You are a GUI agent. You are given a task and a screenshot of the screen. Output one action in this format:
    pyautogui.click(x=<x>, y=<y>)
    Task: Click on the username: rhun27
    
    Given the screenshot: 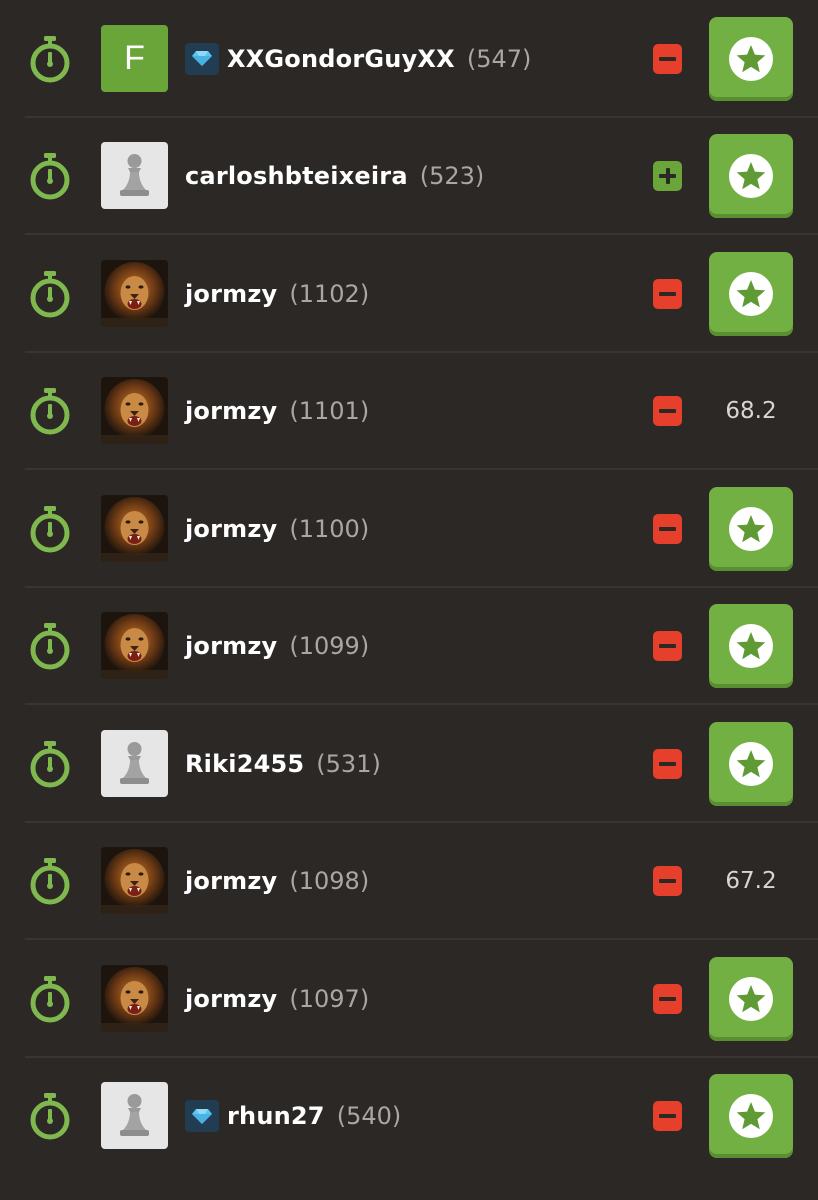 What is the action you would take?
    pyautogui.click(x=276, y=1116)
    